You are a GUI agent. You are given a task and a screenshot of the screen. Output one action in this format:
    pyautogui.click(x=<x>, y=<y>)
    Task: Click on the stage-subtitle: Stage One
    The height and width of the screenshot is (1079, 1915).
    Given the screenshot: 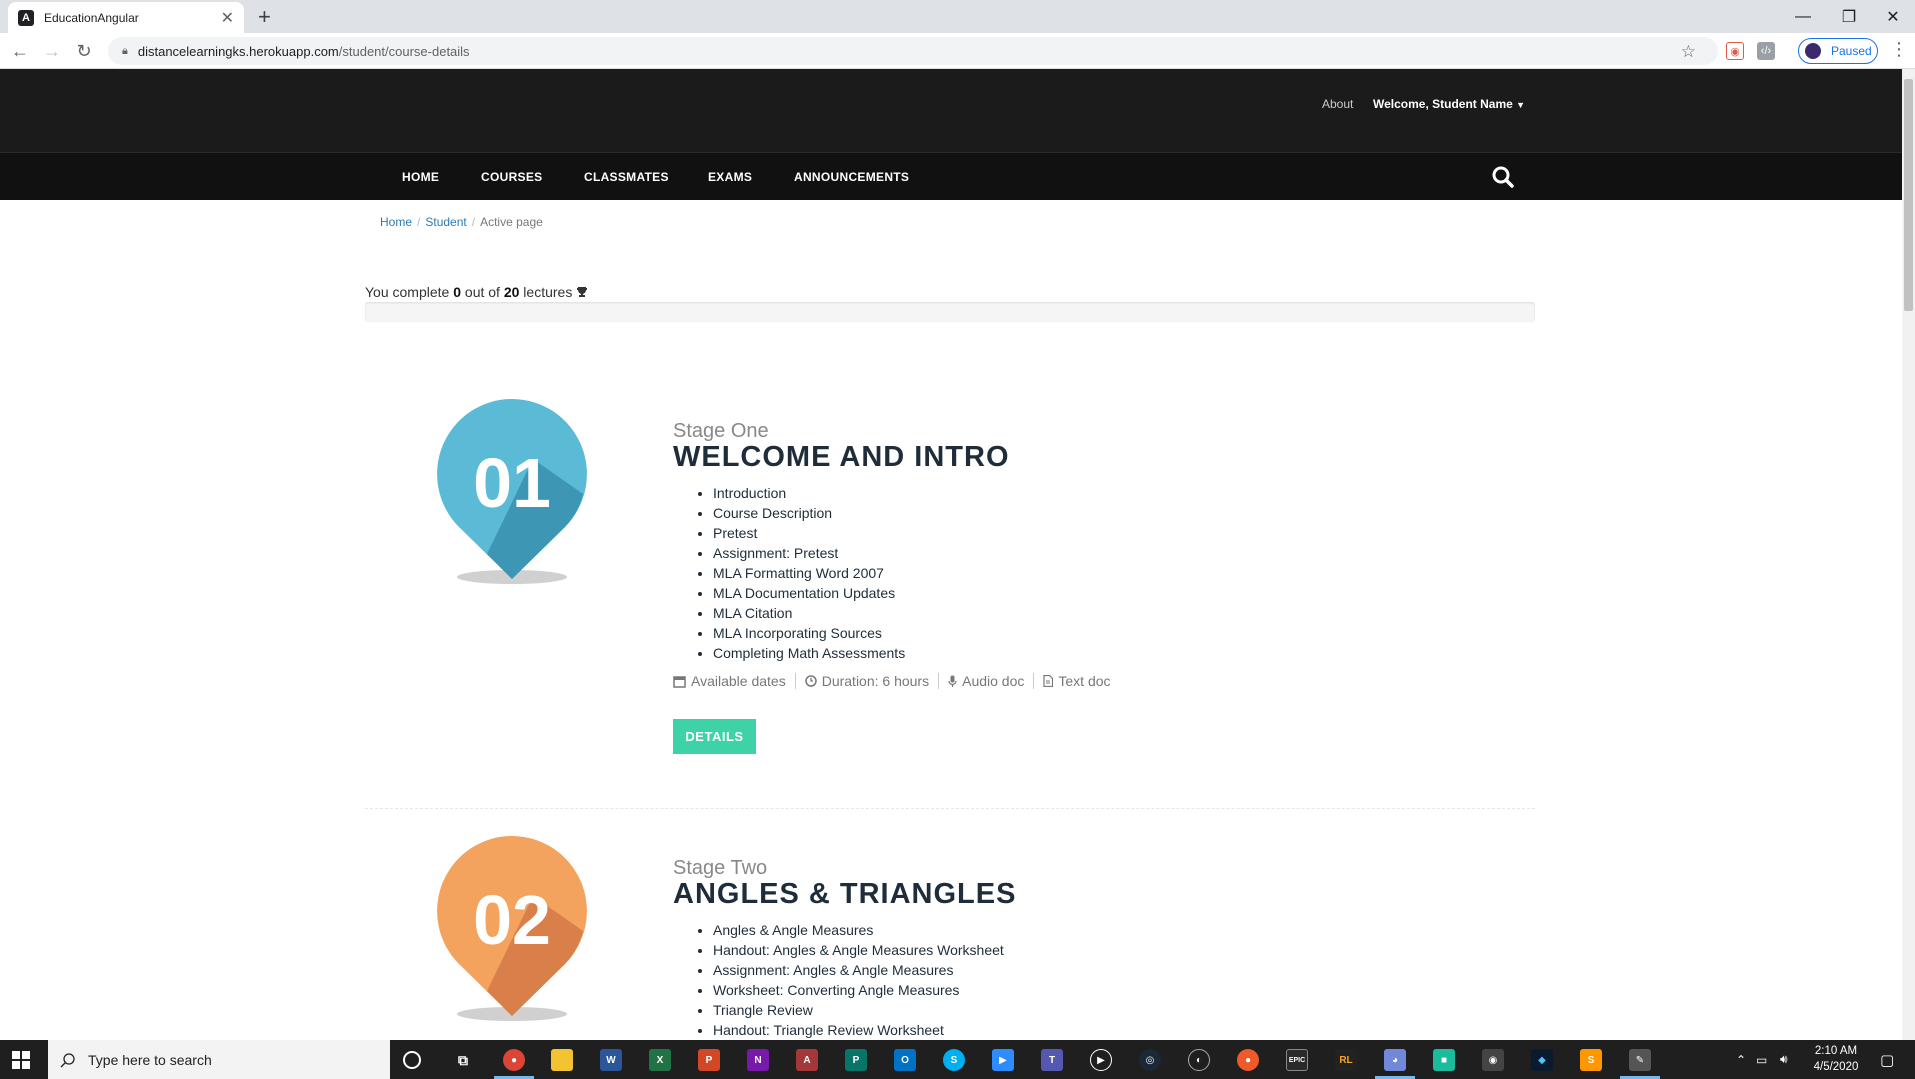 What is the action you would take?
    pyautogui.click(x=721, y=431)
    